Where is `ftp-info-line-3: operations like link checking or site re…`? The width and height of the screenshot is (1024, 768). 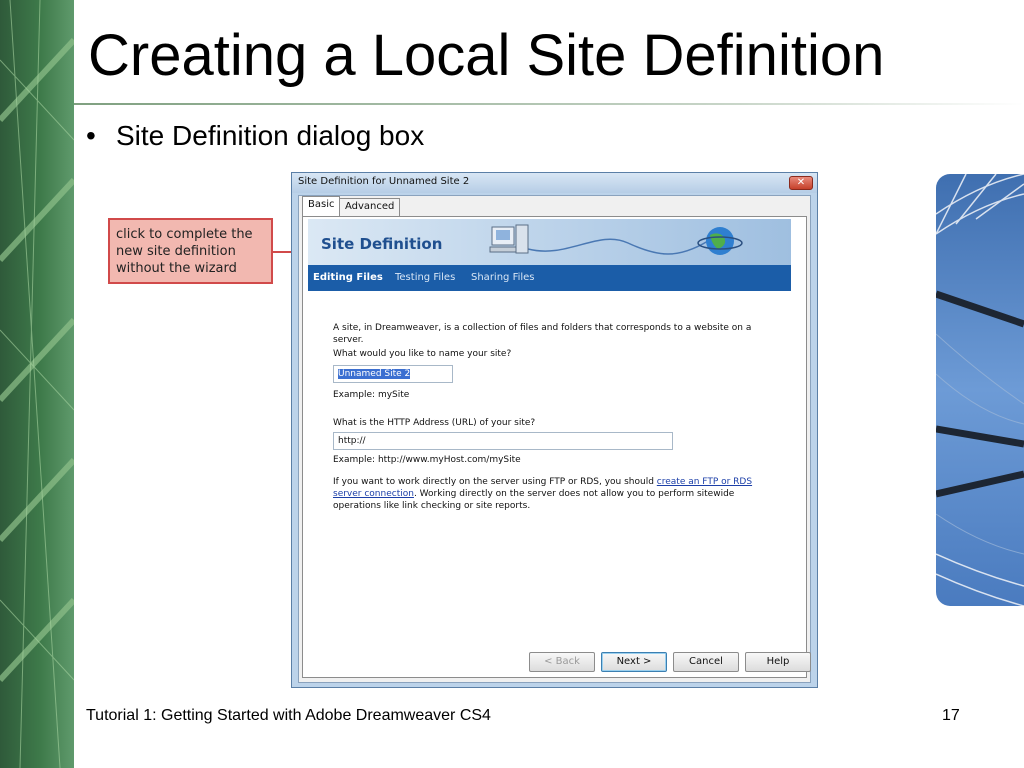
ftp-info-line-3: operations like link checking or site re… is located at coordinates (432, 506).